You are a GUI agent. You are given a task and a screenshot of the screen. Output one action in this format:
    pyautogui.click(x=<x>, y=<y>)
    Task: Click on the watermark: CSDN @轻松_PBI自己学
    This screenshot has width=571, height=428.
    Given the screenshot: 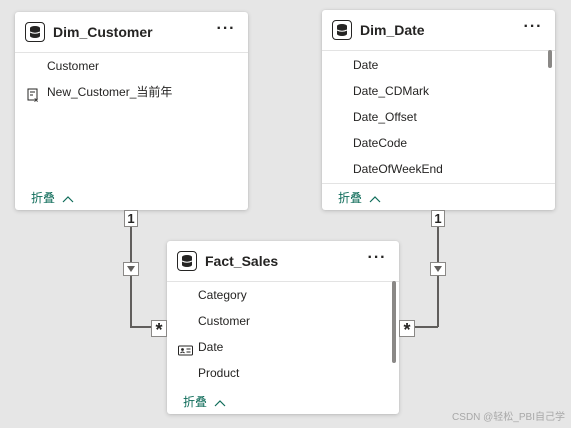 What is the action you would take?
    pyautogui.click(x=508, y=417)
    